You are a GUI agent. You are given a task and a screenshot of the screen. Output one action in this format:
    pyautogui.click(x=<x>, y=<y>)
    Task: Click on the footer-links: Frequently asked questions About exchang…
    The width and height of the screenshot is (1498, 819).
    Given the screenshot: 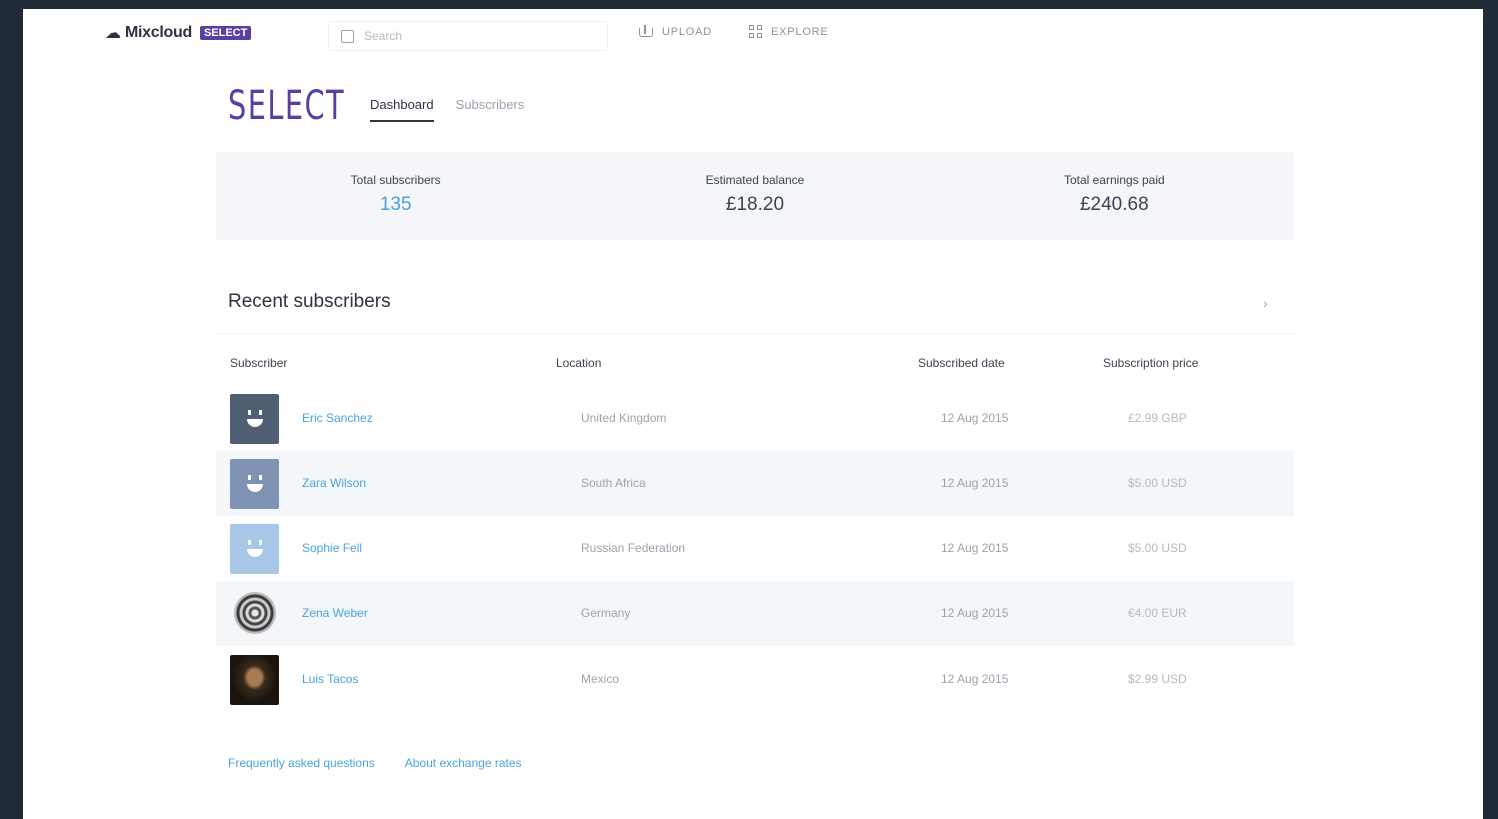 What is the action you would take?
    pyautogui.click(x=375, y=763)
    